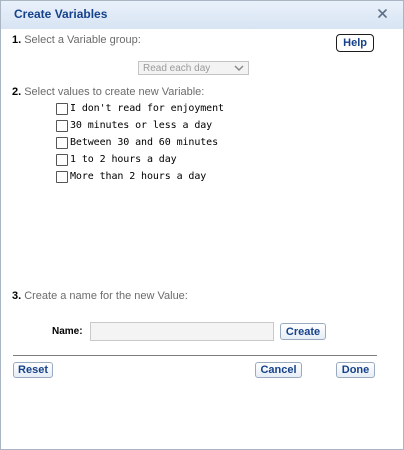 Image resolution: width=404 pixels, height=450 pixels. I want to click on step2-number: 2., so click(17, 92).